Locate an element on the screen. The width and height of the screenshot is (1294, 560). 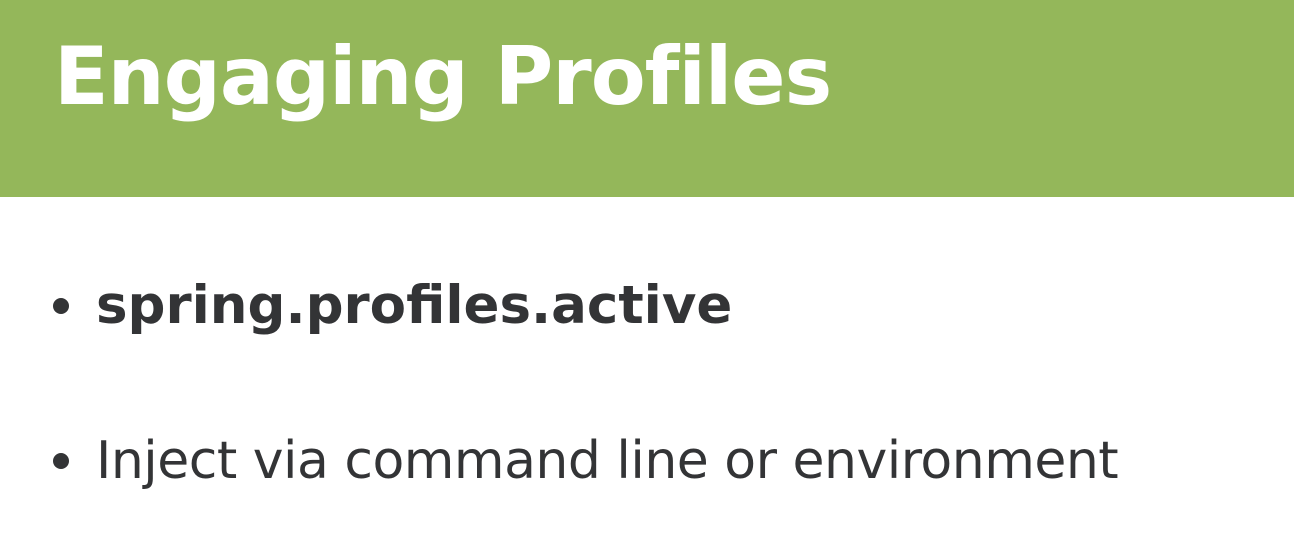
bullet-text: spring.profiles.active is located at coordinates (414, 305).